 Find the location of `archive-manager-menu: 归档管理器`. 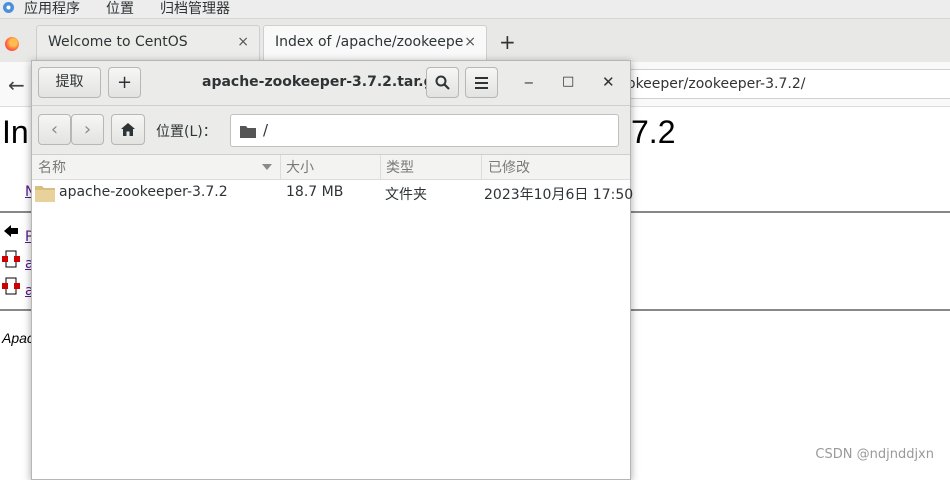

archive-manager-menu: 归档管理器 is located at coordinates (195, 9).